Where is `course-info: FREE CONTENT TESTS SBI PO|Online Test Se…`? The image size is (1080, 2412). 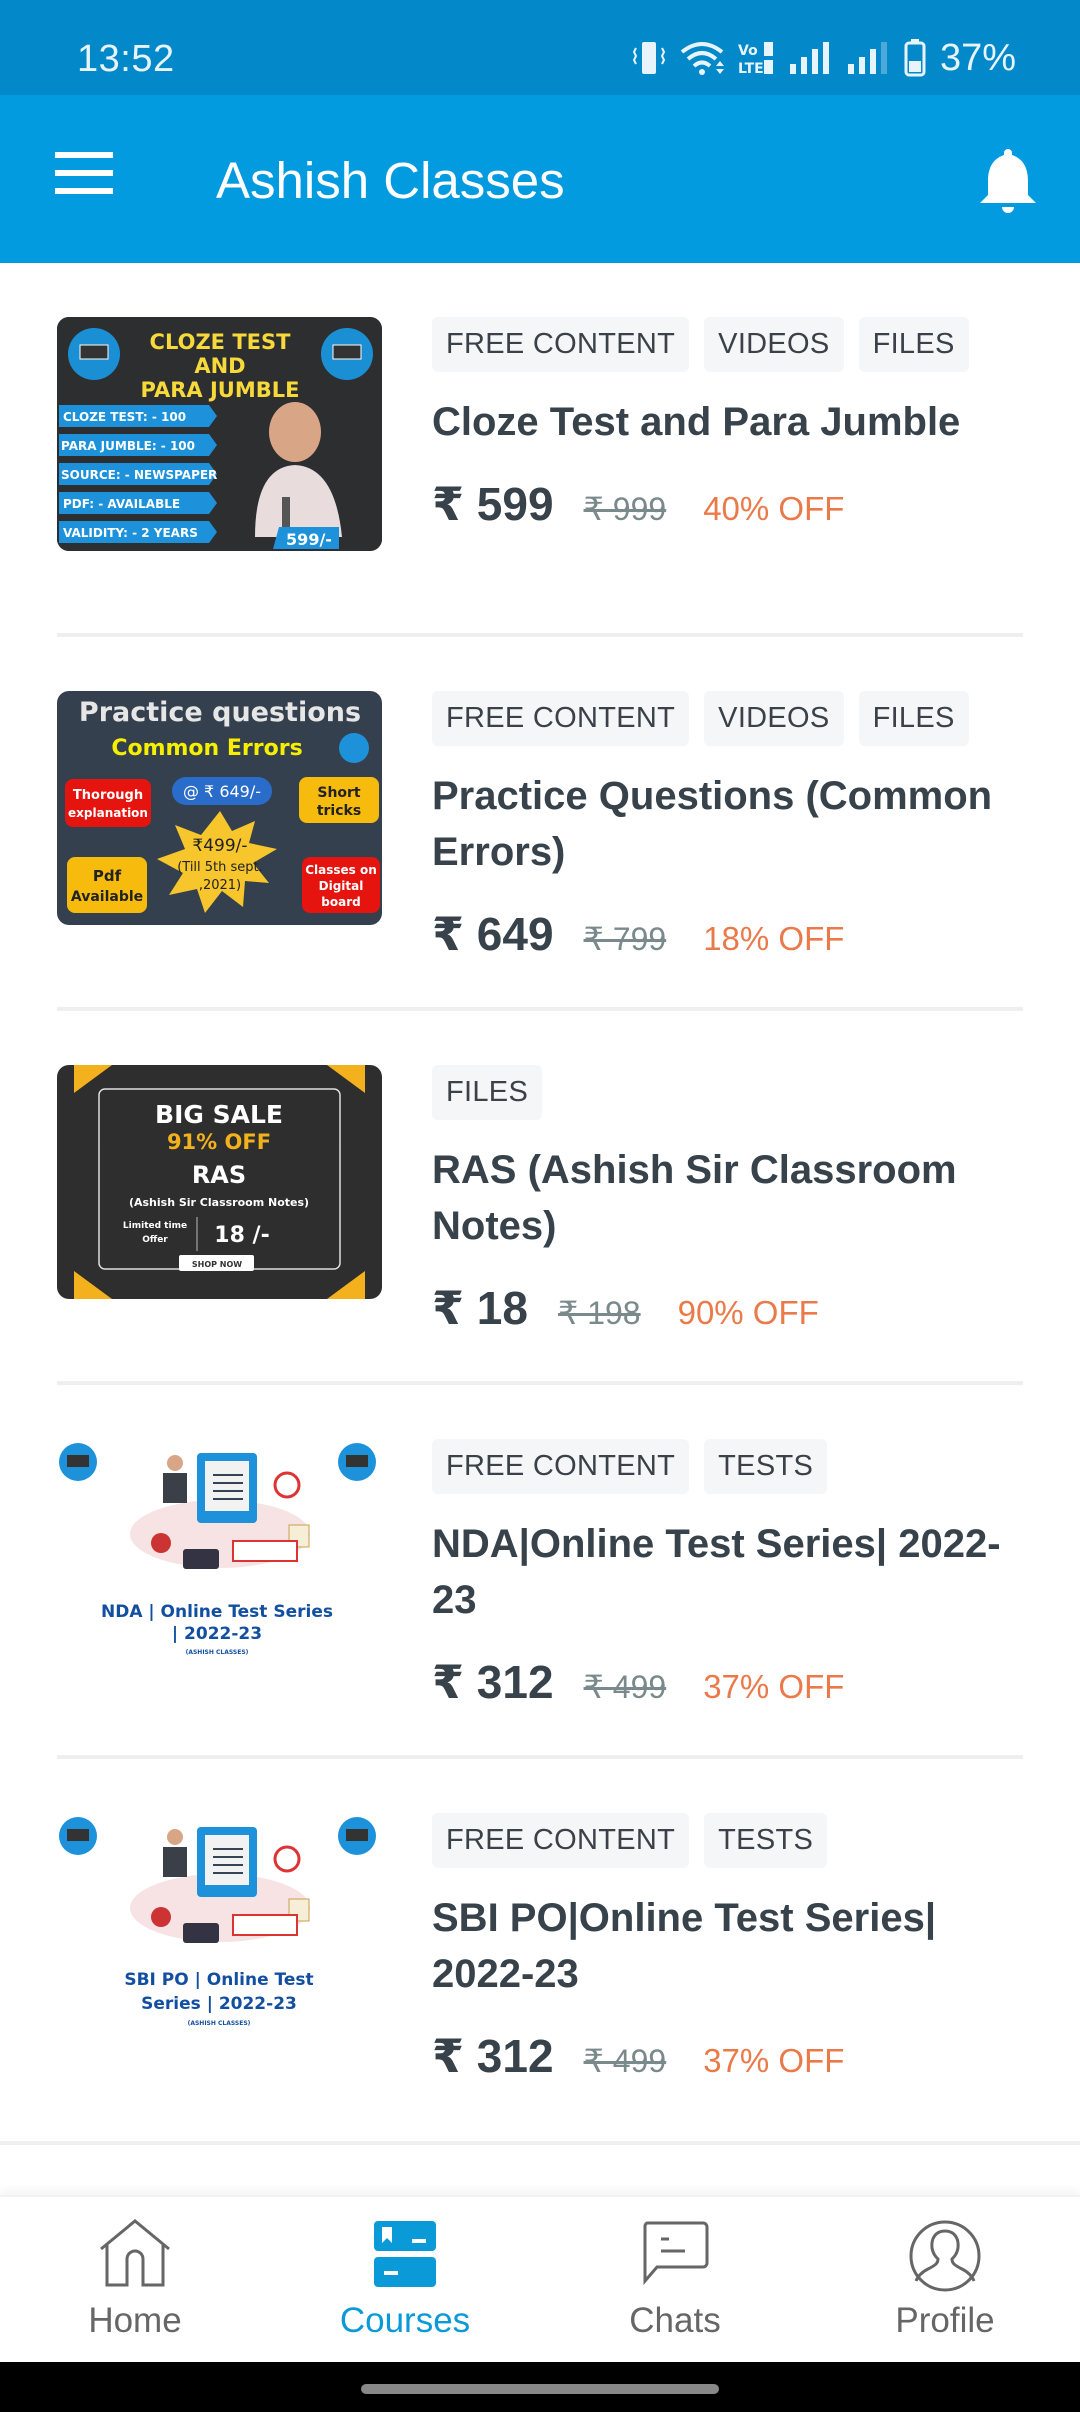
course-info: FREE CONTENT TESTS SBI PO|Online Test Se… is located at coordinates (736, 1907).